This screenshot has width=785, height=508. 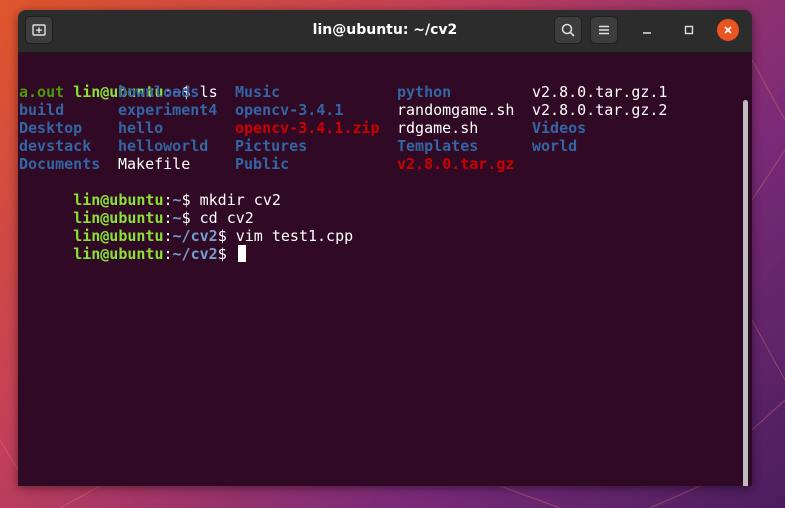 I want to click on ls-entry: build, so click(x=42, y=110).